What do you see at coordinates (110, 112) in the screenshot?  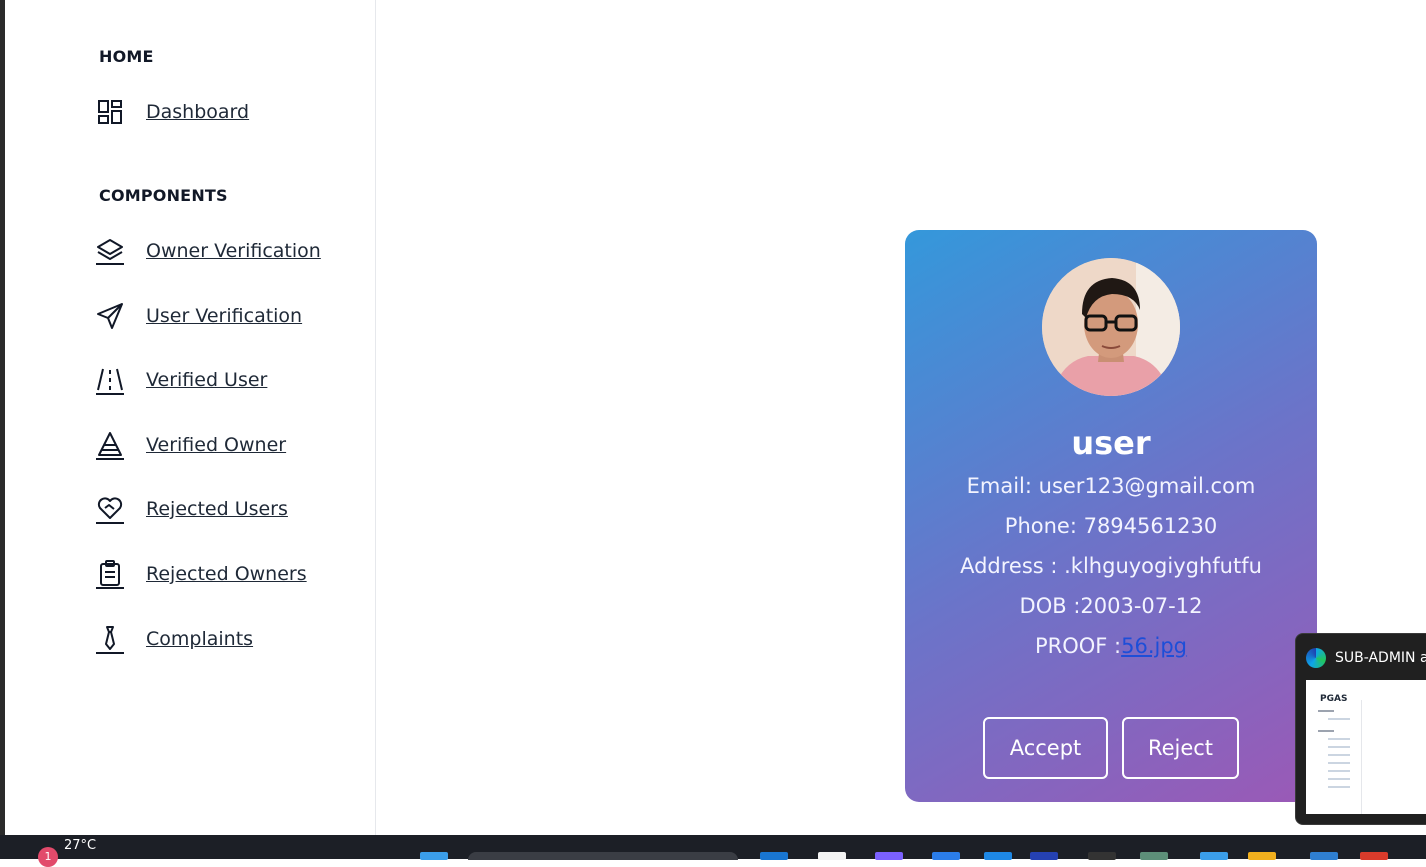 I see `dashboard-icon` at bounding box center [110, 112].